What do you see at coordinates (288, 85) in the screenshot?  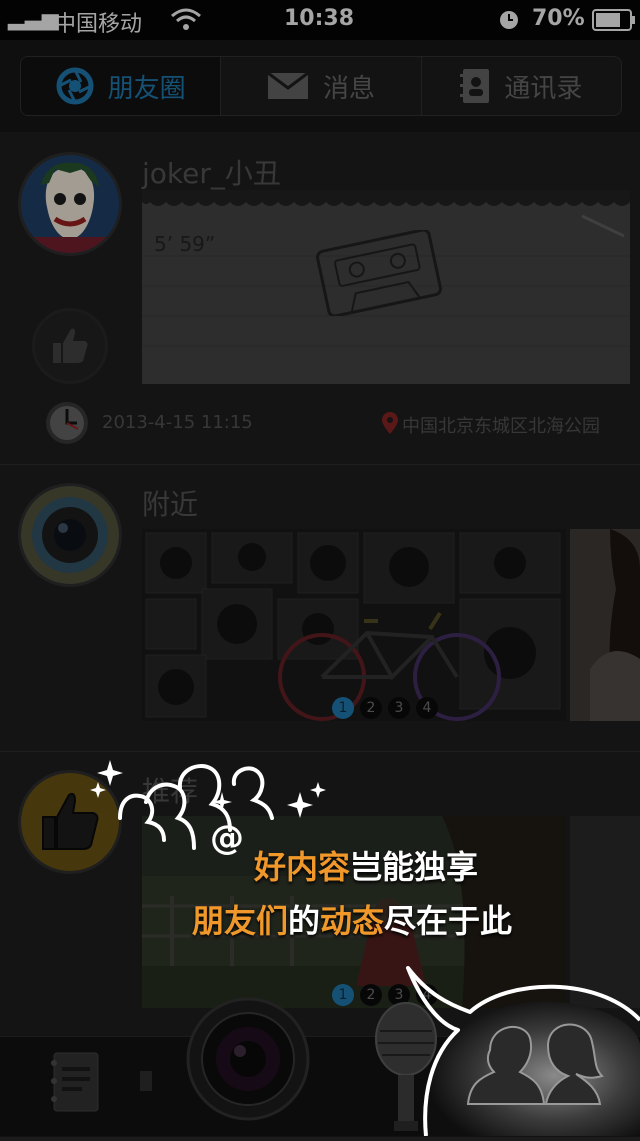 I see `envelope-icon` at bounding box center [288, 85].